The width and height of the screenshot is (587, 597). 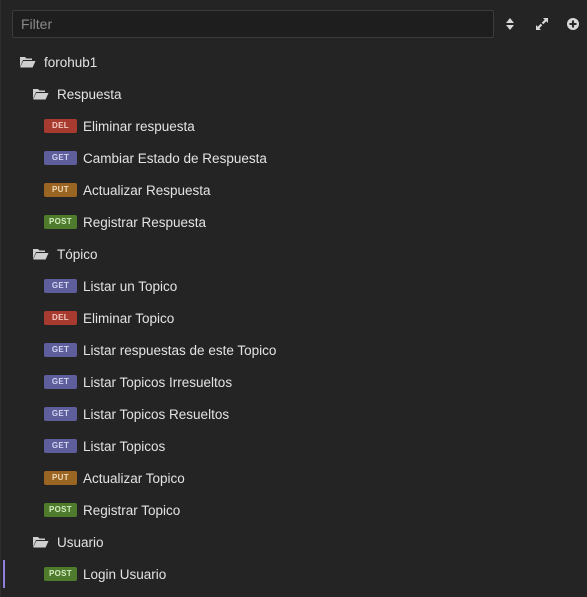 What do you see at coordinates (542, 24) in the screenshot?
I see `expand-arrows-icon` at bounding box center [542, 24].